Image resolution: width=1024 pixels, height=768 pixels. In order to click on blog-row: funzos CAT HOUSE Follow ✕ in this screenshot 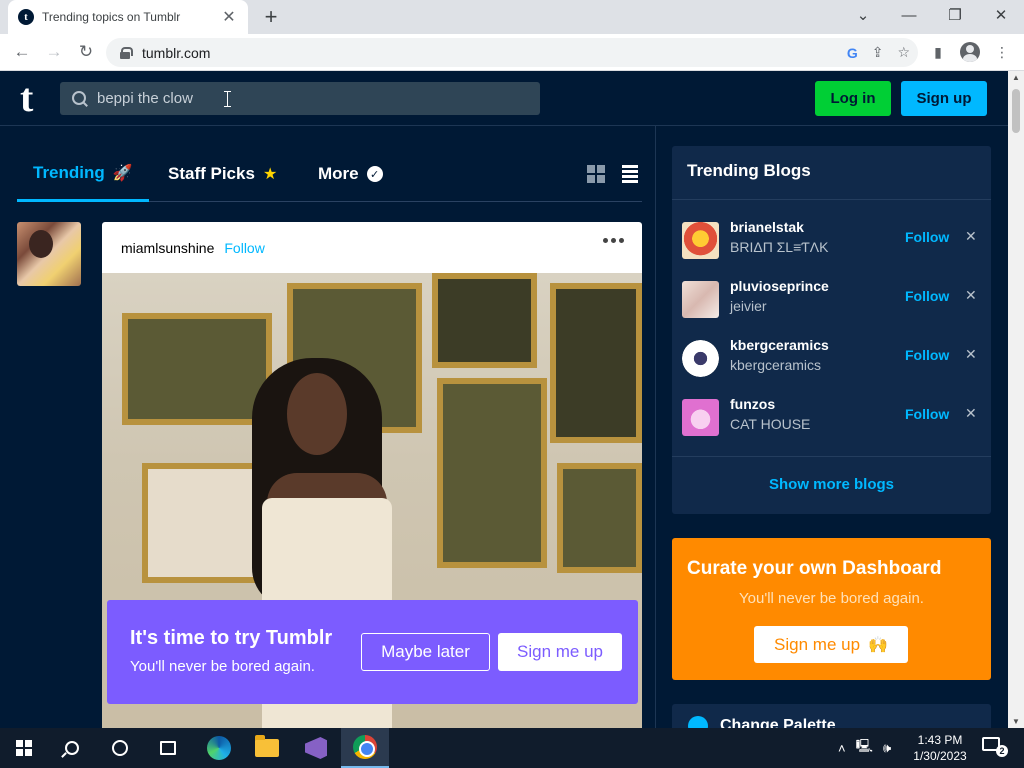, I will do `click(832, 418)`.